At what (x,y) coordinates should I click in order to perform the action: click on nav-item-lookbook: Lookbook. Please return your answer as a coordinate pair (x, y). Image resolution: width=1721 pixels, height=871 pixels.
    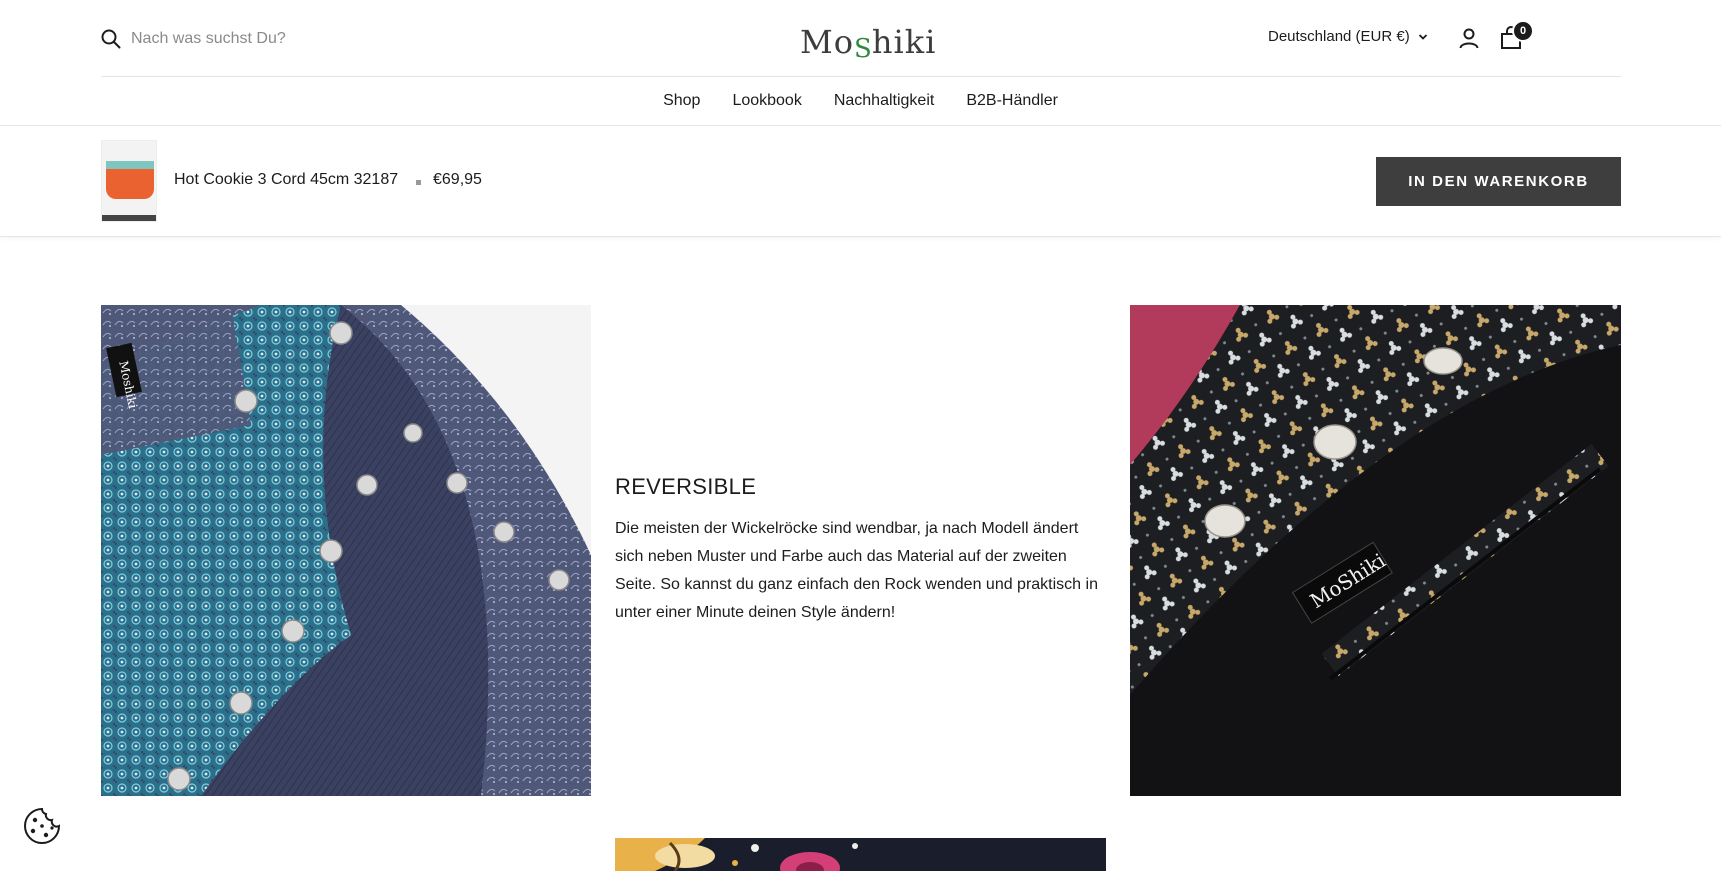
    Looking at the image, I should click on (766, 101).